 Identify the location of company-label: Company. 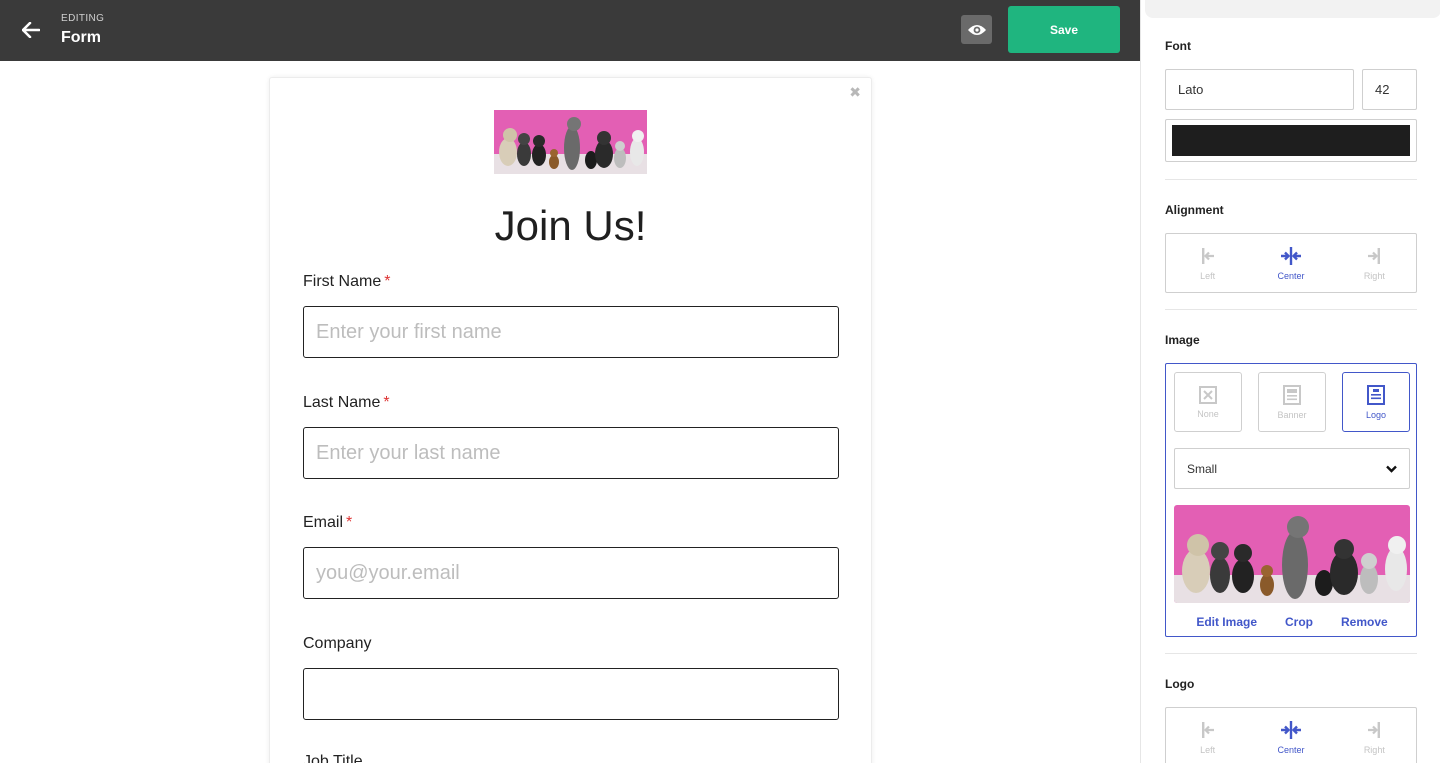
(337, 643).